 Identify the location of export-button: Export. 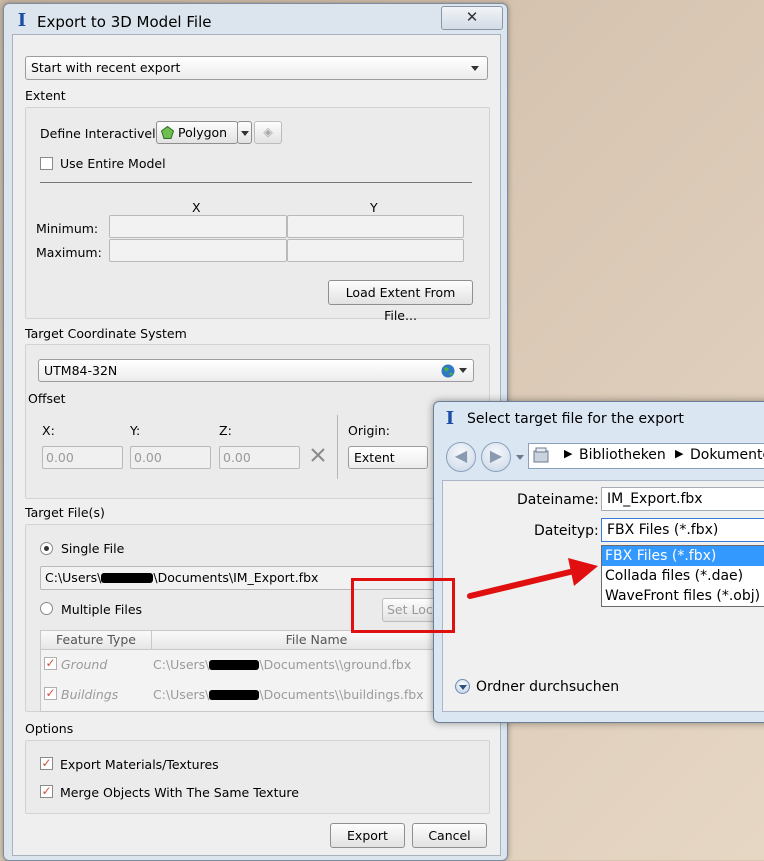
(367, 835).